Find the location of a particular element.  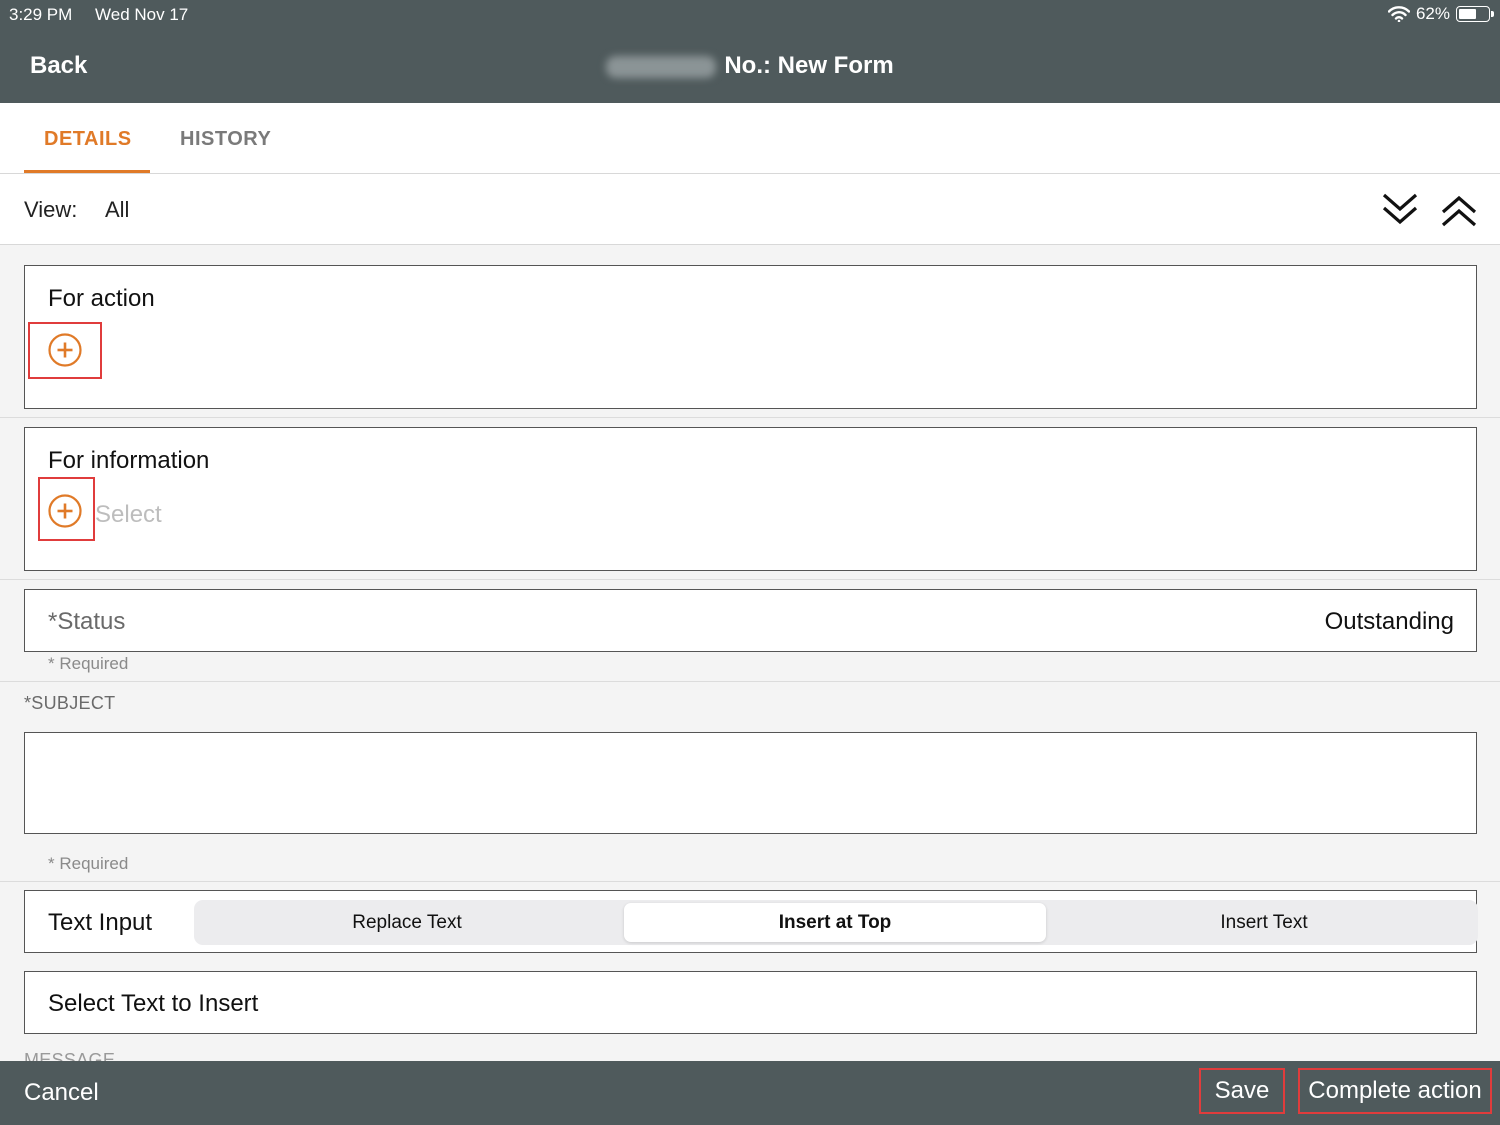

select-text-to-insert-label: Select Text to Insert is located at coordinates (153, 1003).